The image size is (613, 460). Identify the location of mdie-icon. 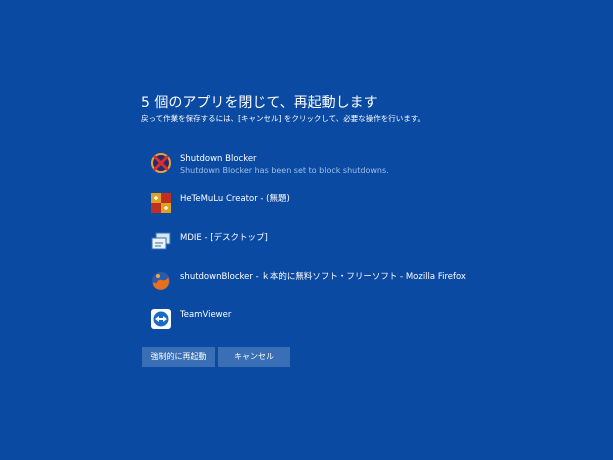
(161, 242).